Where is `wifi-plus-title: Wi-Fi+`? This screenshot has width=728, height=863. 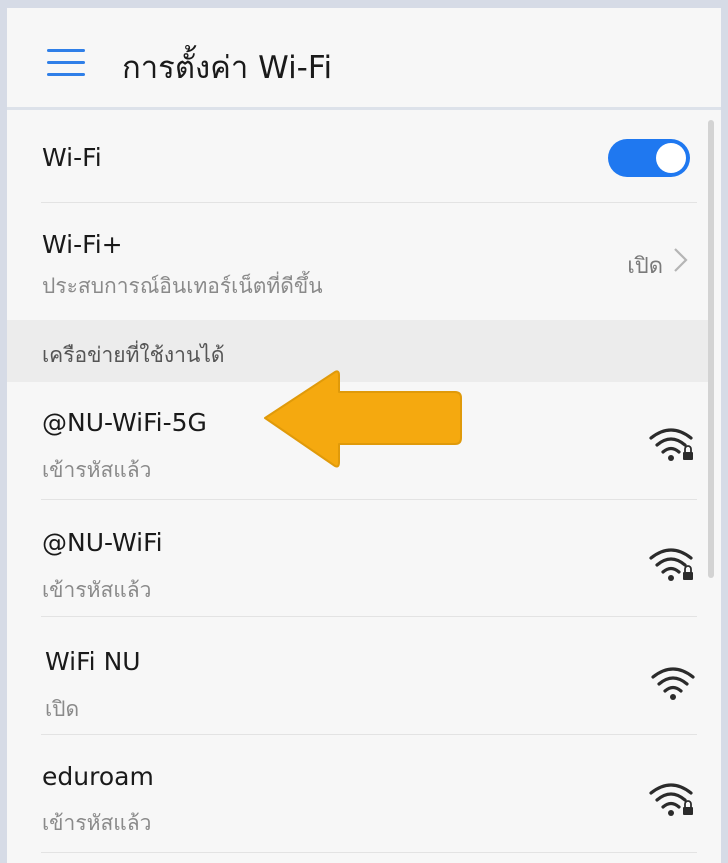 wifi-plus-title: Wi-Fi+ is located at coordinates (82, 244).